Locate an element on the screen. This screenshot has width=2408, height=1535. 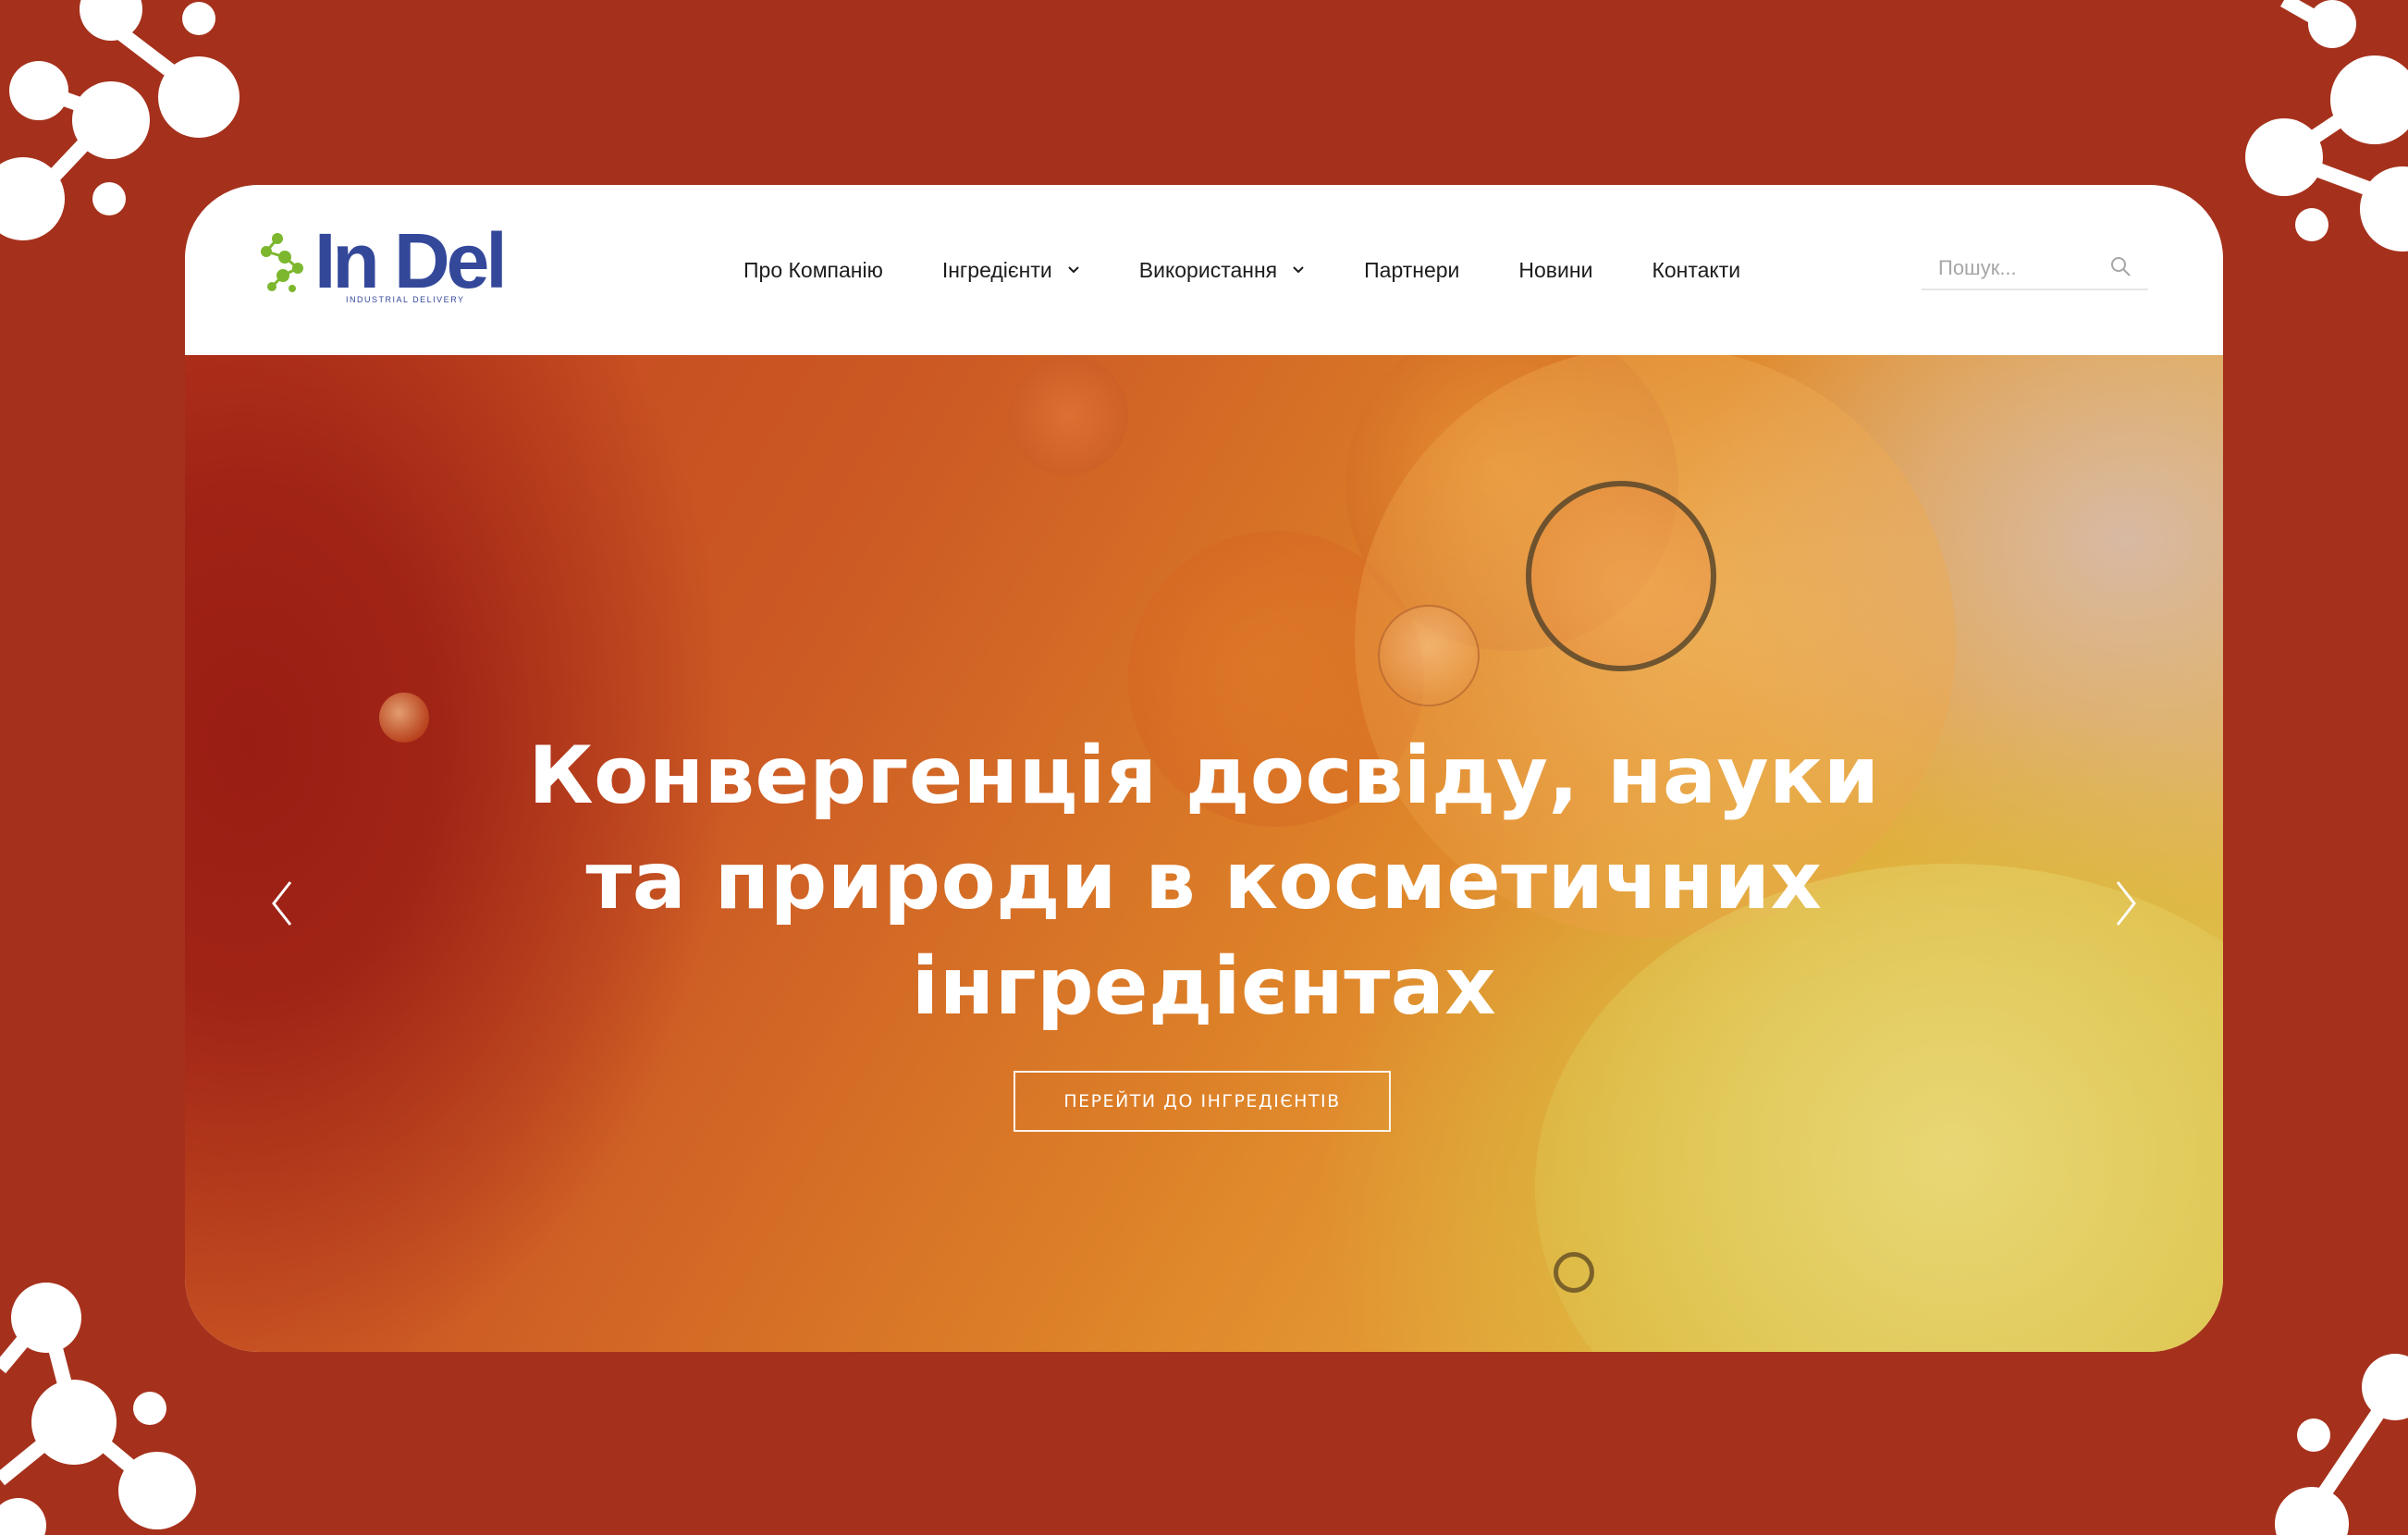
hero-headline-line: та природи в косметичних is located at coordinates (1204, 880).